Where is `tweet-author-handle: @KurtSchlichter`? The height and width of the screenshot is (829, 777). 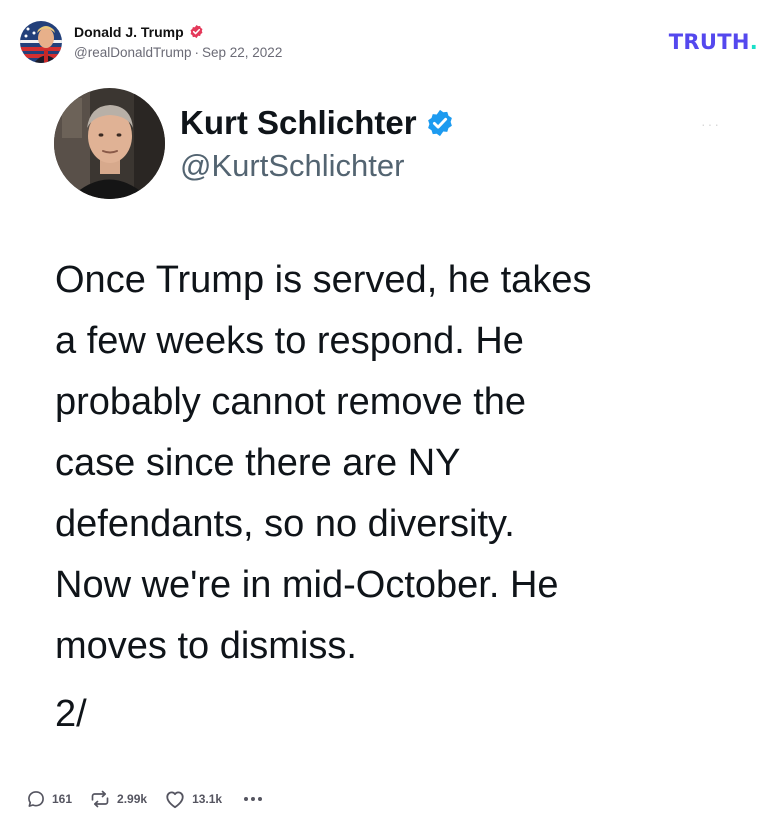
tweet-author-handle: @KurtSchlichter is located at coordinates (292, 165).